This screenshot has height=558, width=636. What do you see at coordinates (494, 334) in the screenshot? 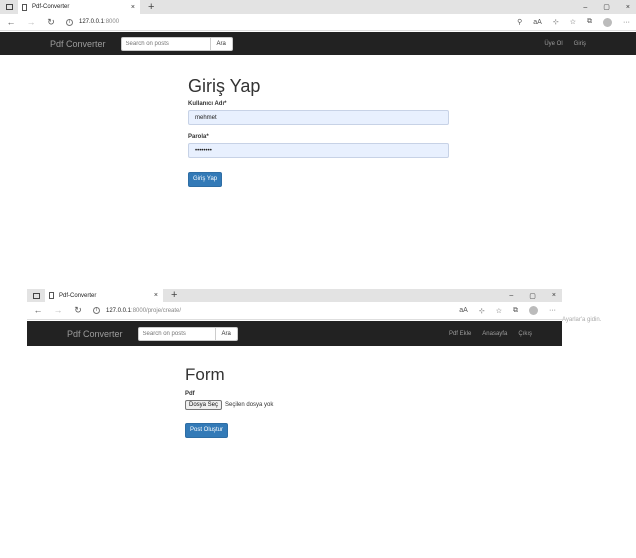
I see `nav-link-home: Anasayfa` at bounding box center [494, 334].